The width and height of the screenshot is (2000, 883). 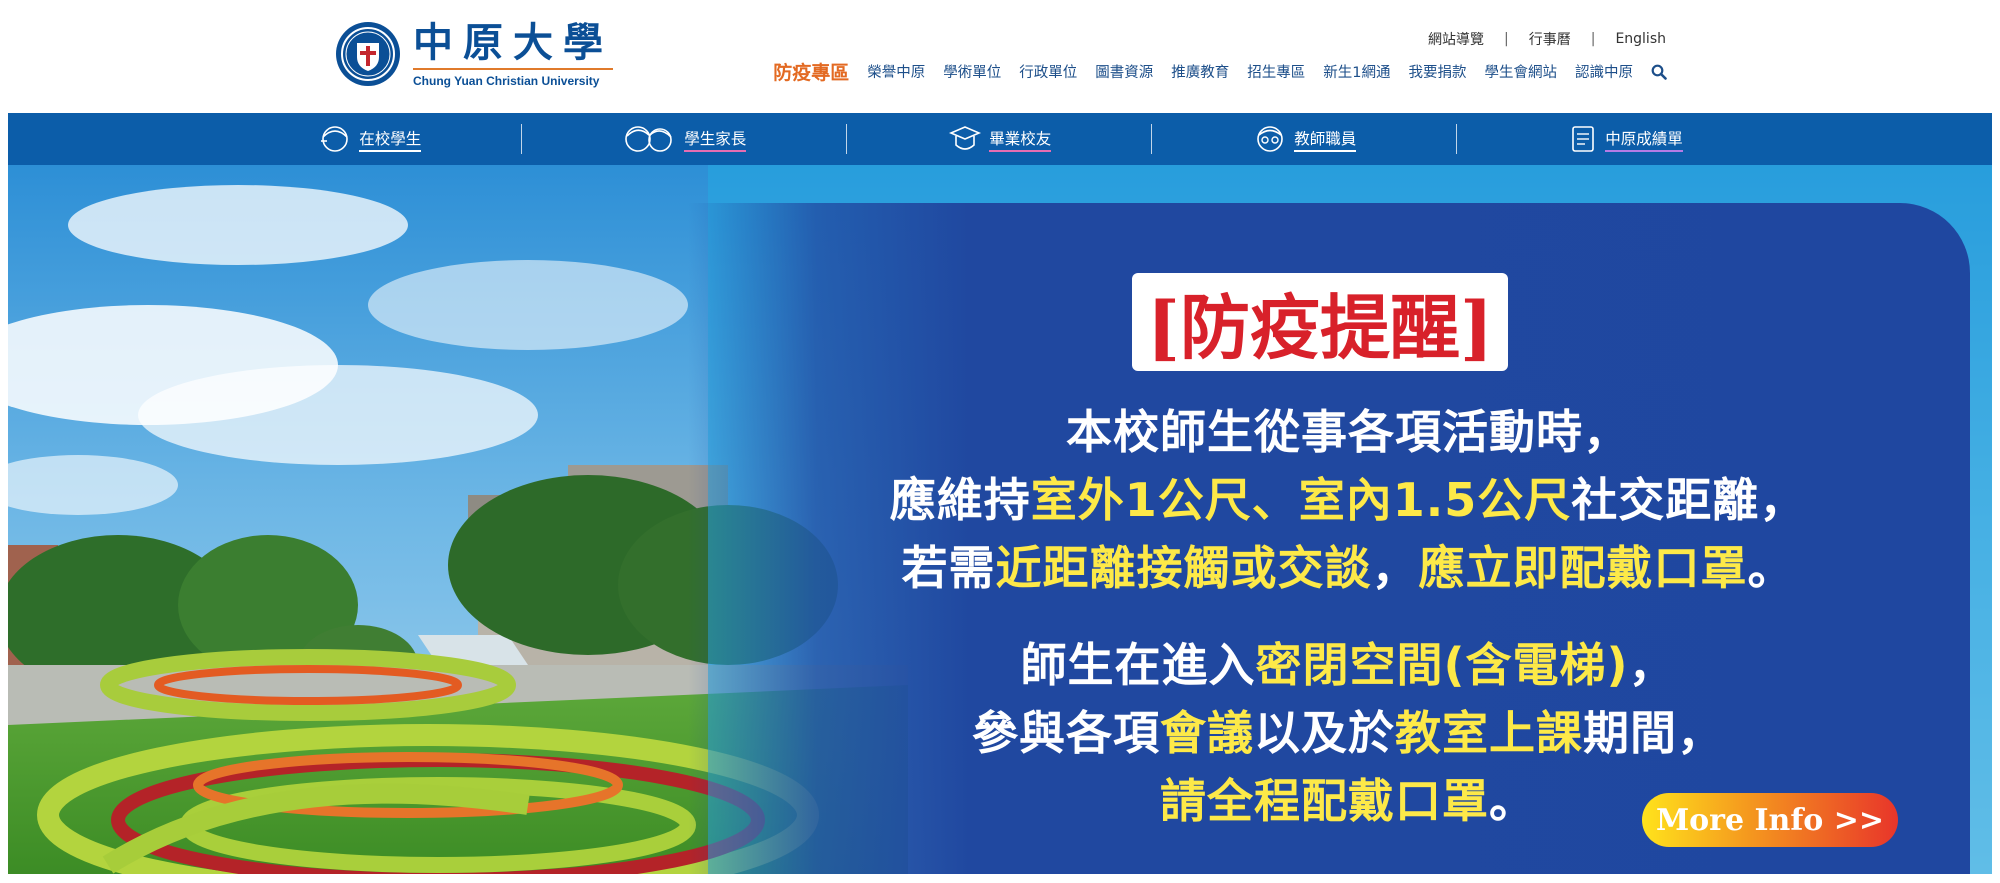 What do you see at coordinates (513, 68) in the screenshot?
I see `logo-divider` at bounding box center [513, 68].